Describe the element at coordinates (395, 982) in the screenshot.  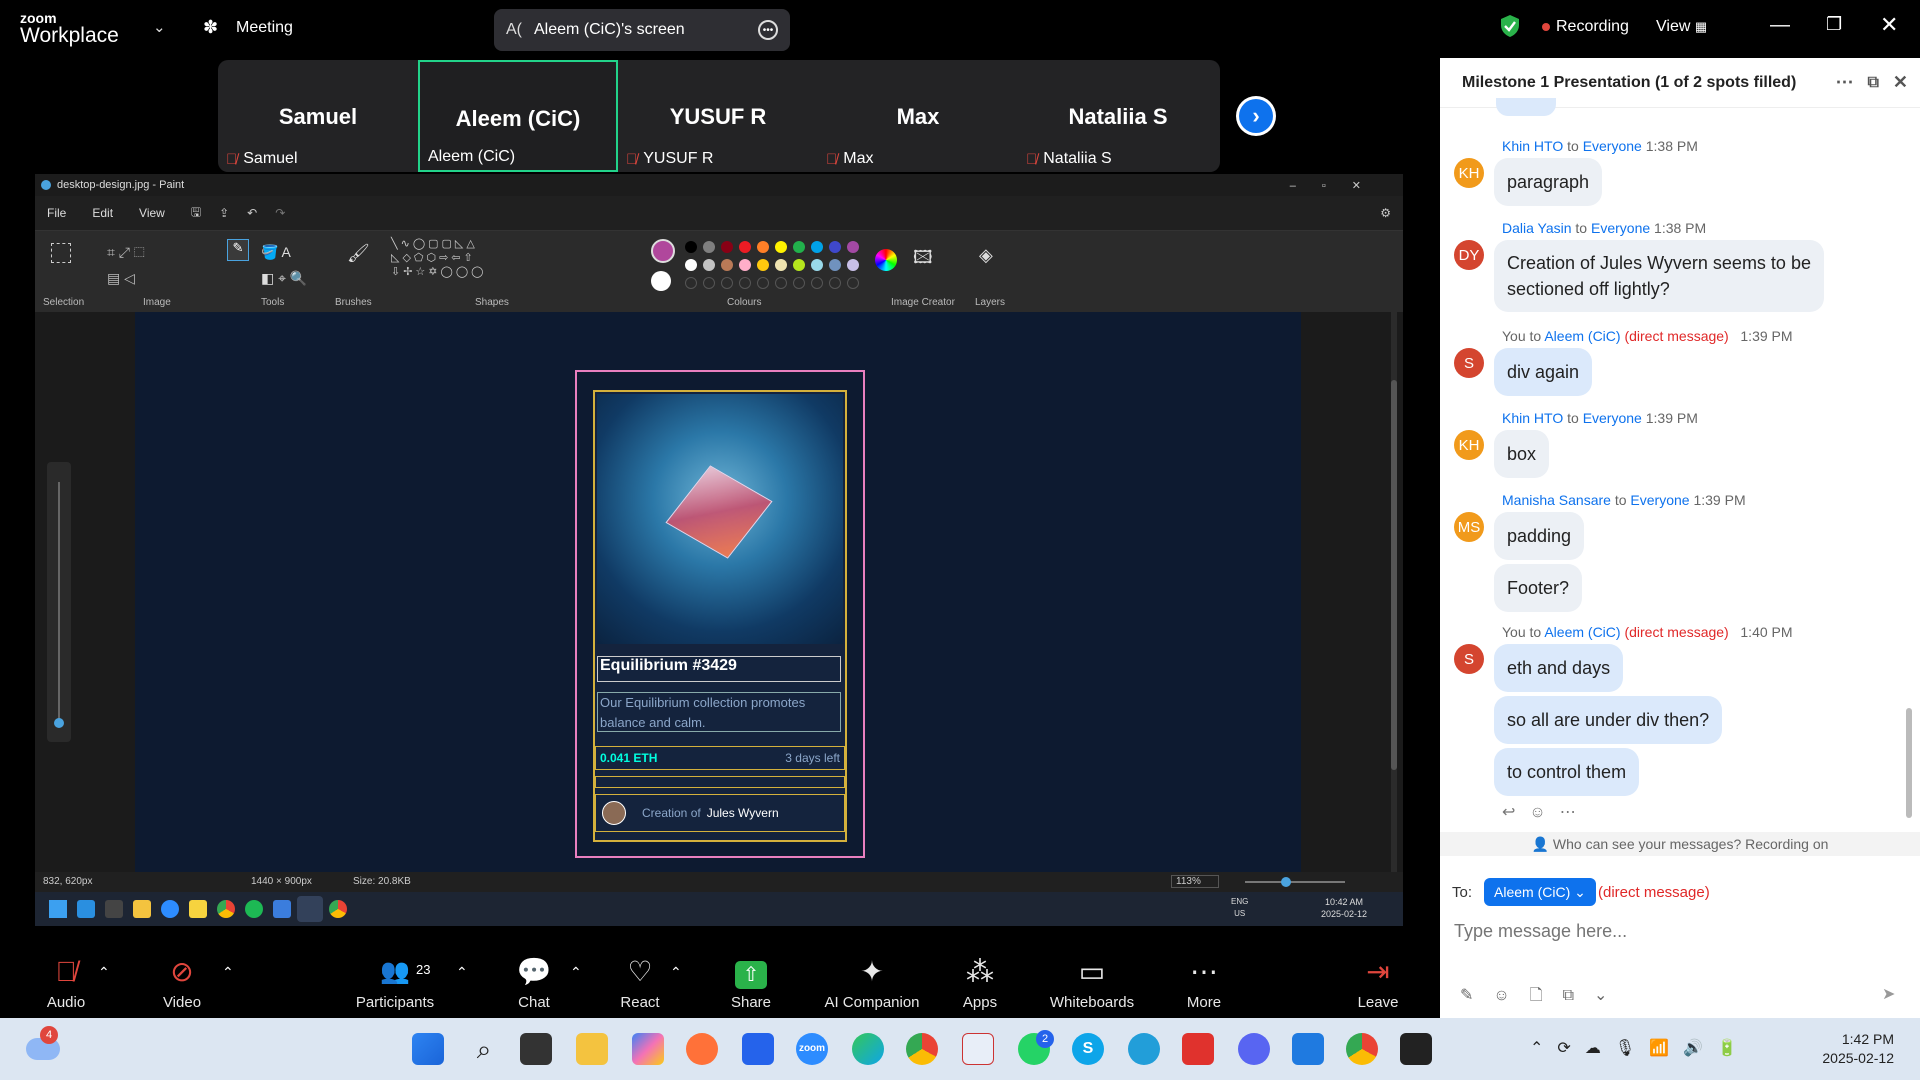
I see `participants-button: 👥 Participants` at that location.